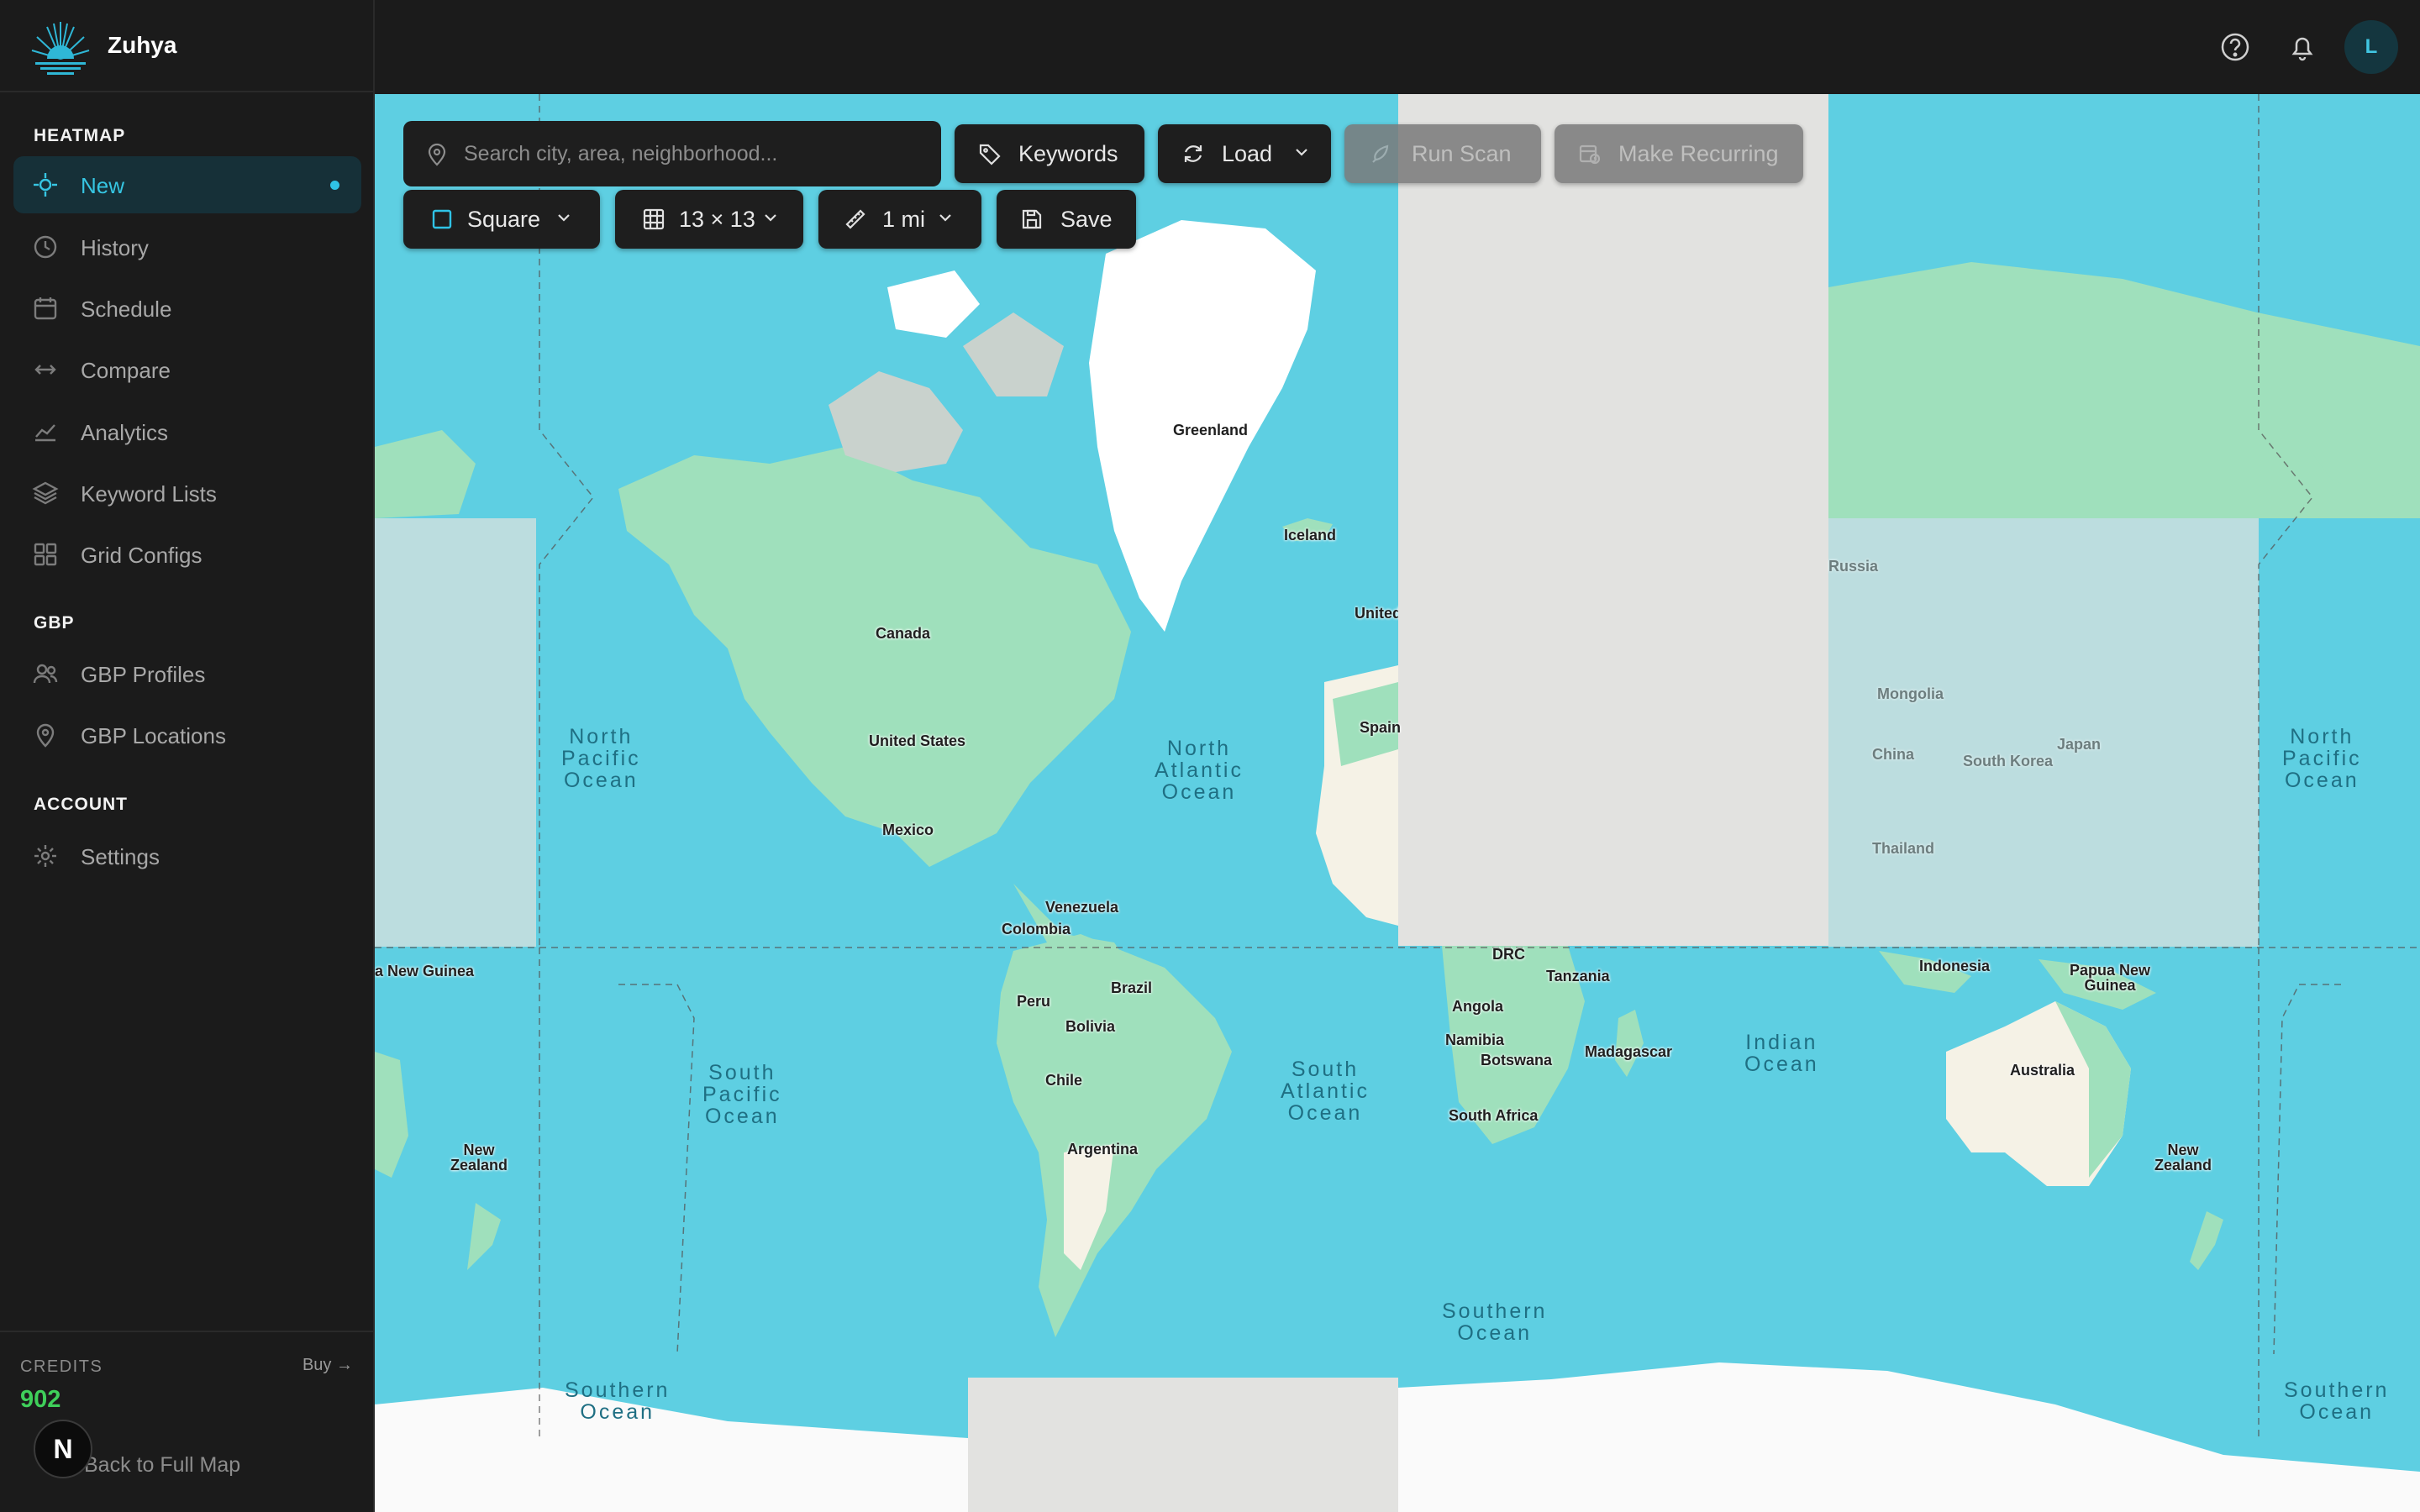  What do you see at coordinates (1090, 1026) in the screenshot?
I see `map-label-bolivia: Bolivia` at bounding box center [1090, 1026].